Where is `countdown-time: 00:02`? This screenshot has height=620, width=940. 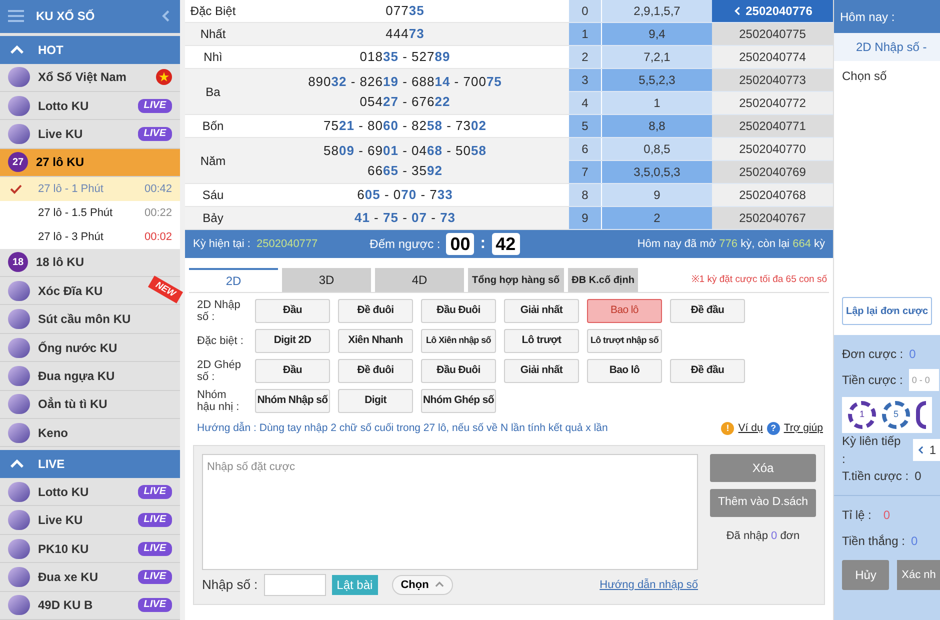 countdown-time: 00:02 is located at coordinates (158, 237).